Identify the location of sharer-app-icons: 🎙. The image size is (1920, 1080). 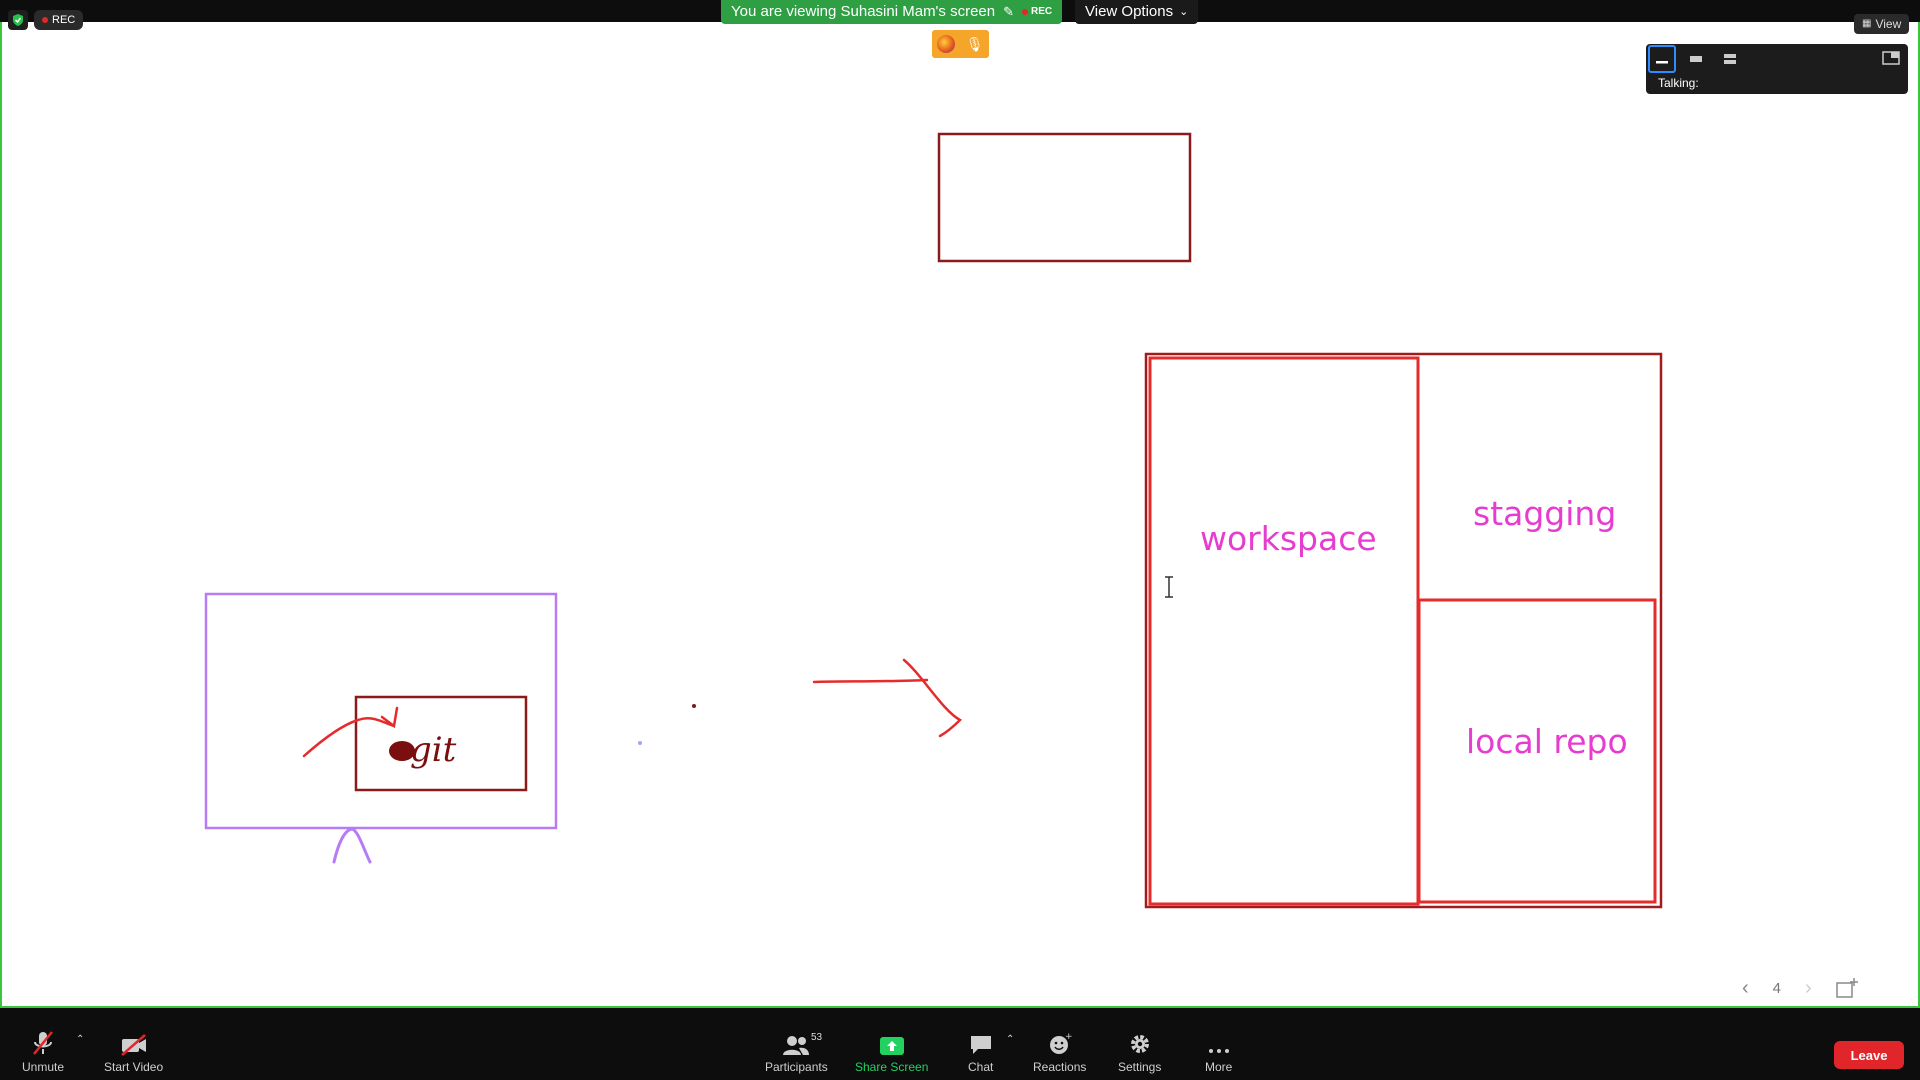
(960, 44).